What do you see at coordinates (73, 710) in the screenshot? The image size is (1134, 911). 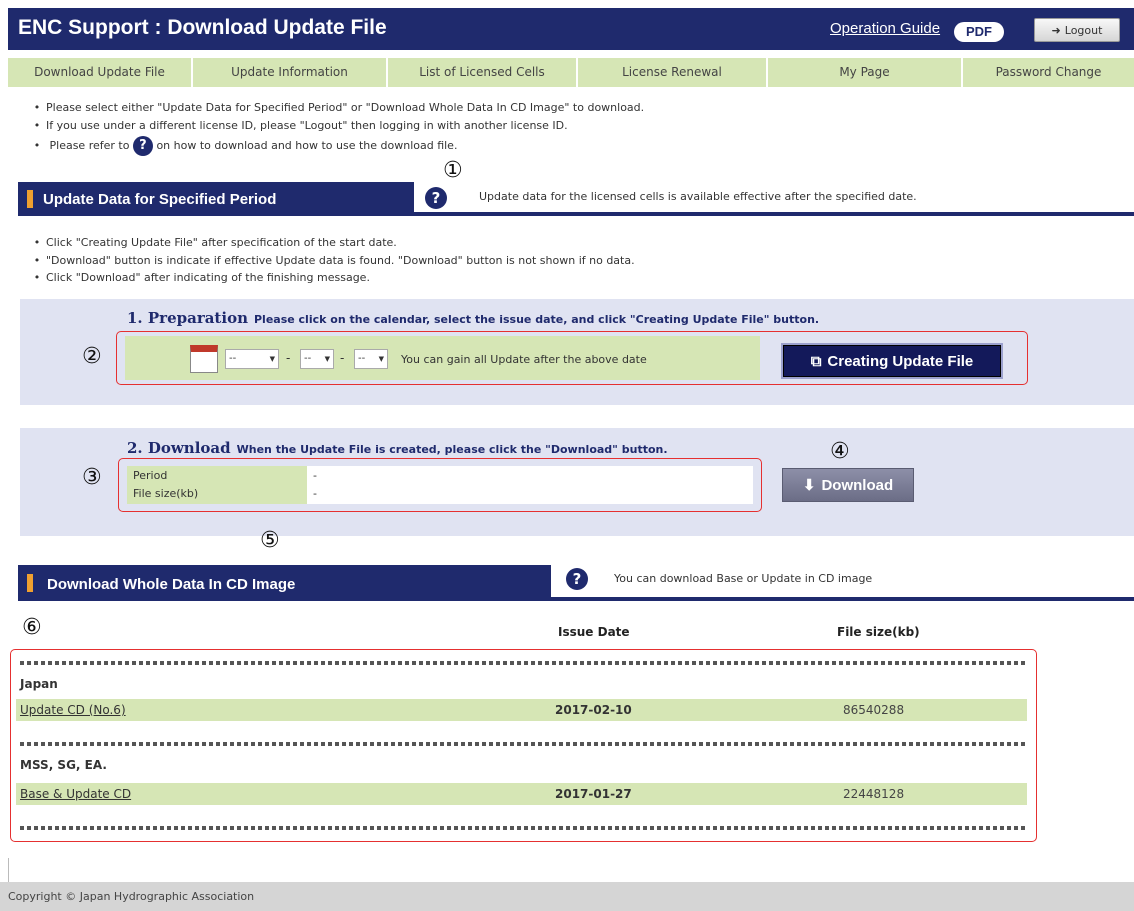 I see `cd-download-link: Update CD (No.6)` at bounding box center [73, 710].